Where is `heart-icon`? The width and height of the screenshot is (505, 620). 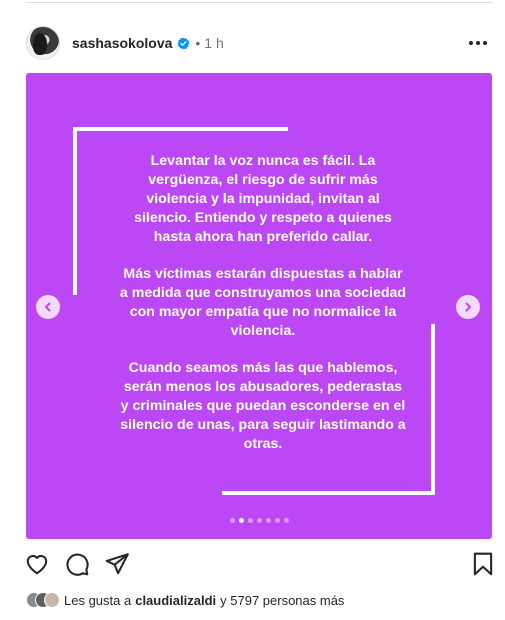
heart-icon is located at coordinates (37, 565).